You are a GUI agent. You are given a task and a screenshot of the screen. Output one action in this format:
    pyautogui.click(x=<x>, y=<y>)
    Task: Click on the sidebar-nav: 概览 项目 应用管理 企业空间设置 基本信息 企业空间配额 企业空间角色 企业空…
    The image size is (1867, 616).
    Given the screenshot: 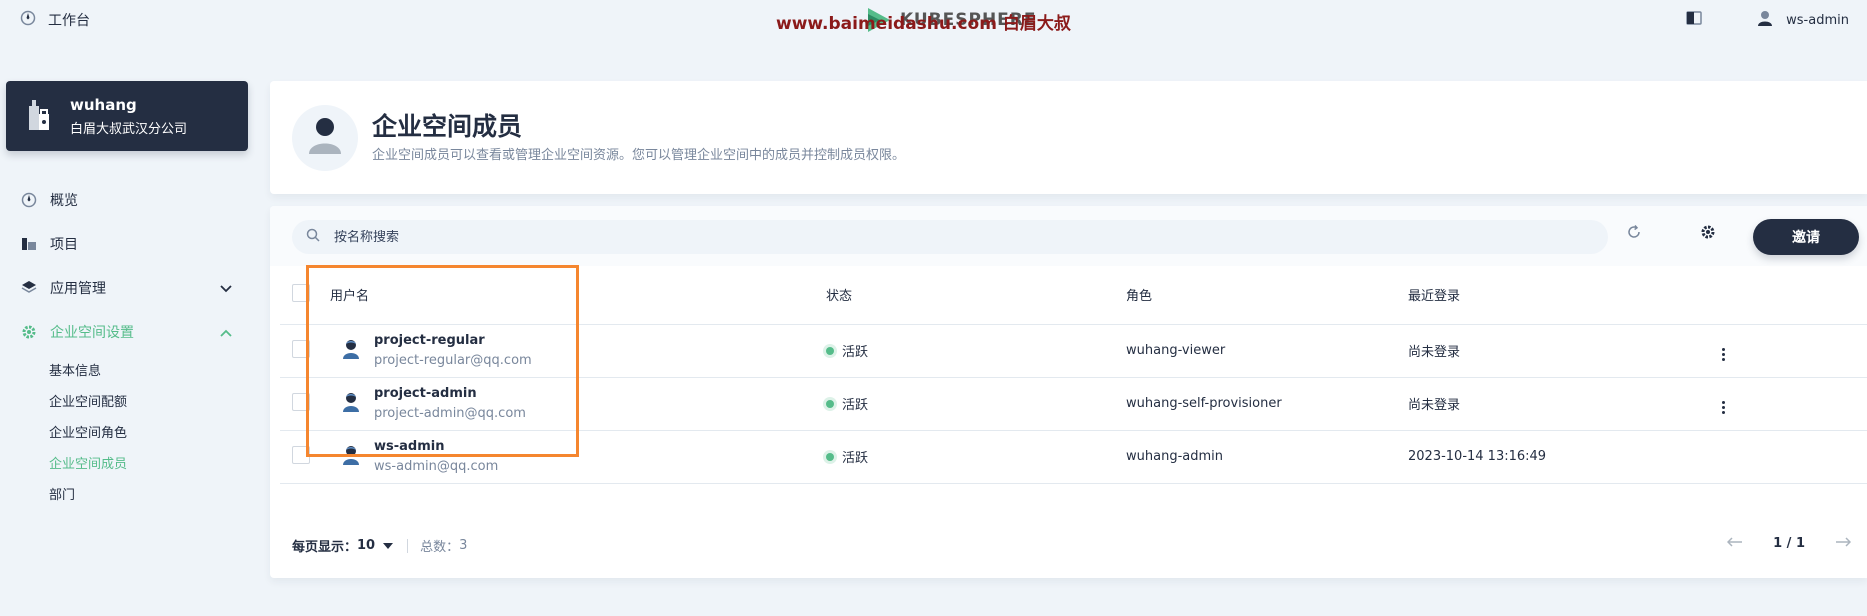 What is the action you would take?
    pyautogui.click(x=130, y=343)
    